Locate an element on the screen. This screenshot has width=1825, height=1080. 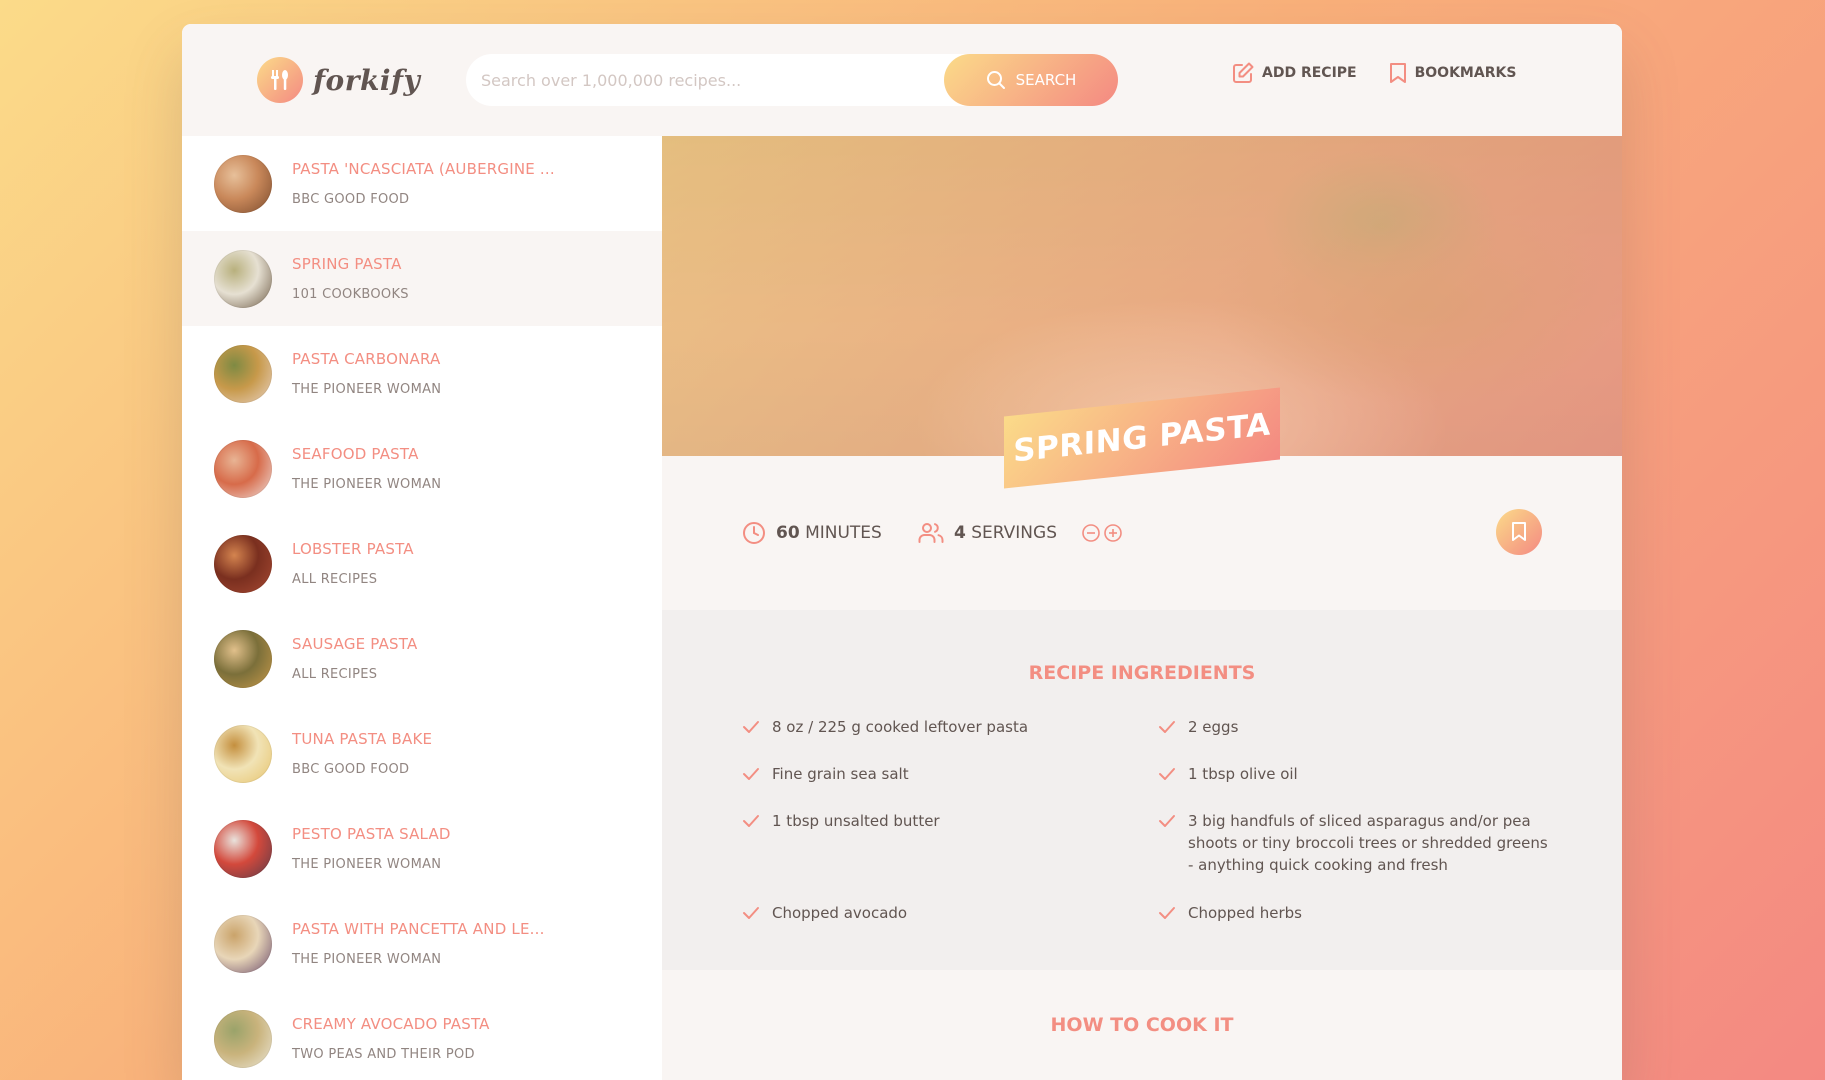
result-title: Sausage Pasta is located at coordinates (355, 644).